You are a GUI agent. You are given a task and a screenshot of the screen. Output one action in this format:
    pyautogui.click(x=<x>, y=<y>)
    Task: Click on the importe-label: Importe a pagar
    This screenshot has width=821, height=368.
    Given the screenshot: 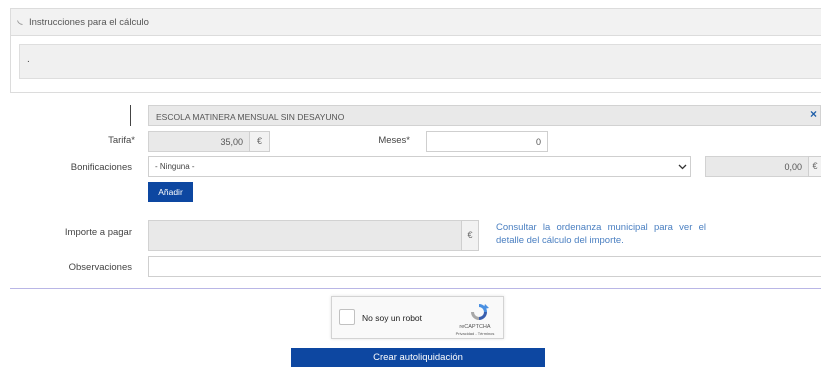 What is the action you would take?
    pyautogui.click(x=98, y=232)
    